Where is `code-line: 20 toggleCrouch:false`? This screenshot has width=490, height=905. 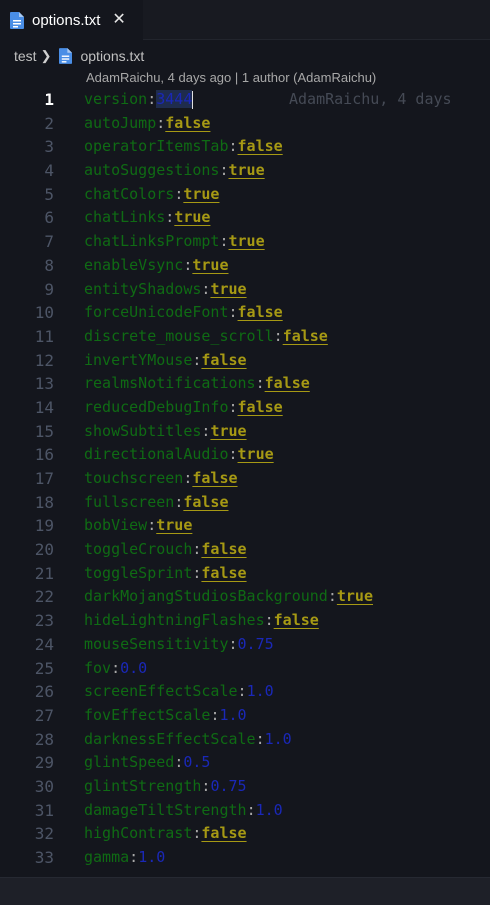 code-line: 20 toggleCrouch:false is located at coordinates (245, 550).